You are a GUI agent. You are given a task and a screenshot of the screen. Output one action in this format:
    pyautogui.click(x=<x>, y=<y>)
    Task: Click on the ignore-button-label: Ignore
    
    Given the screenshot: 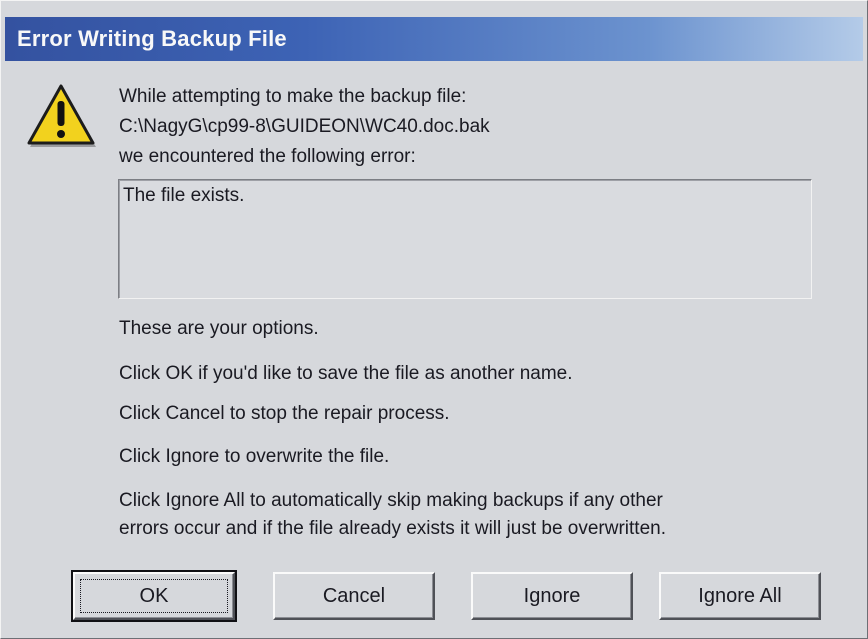 What is the action you would take?
    pyautogui.click(x=552, y=596)
    